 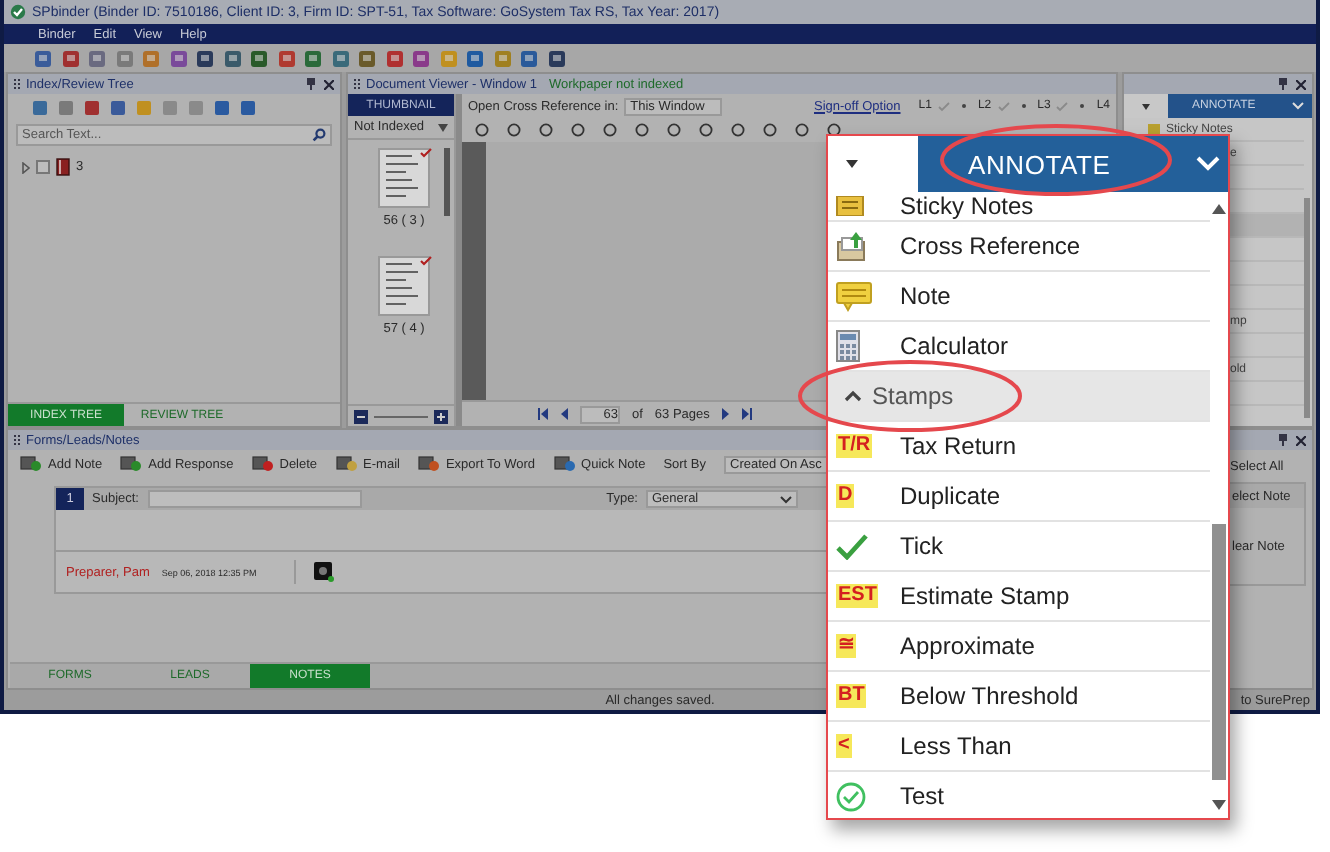 I want to click on annotate-dropdown: ANNOTATE, so click(x=1073, y=164).